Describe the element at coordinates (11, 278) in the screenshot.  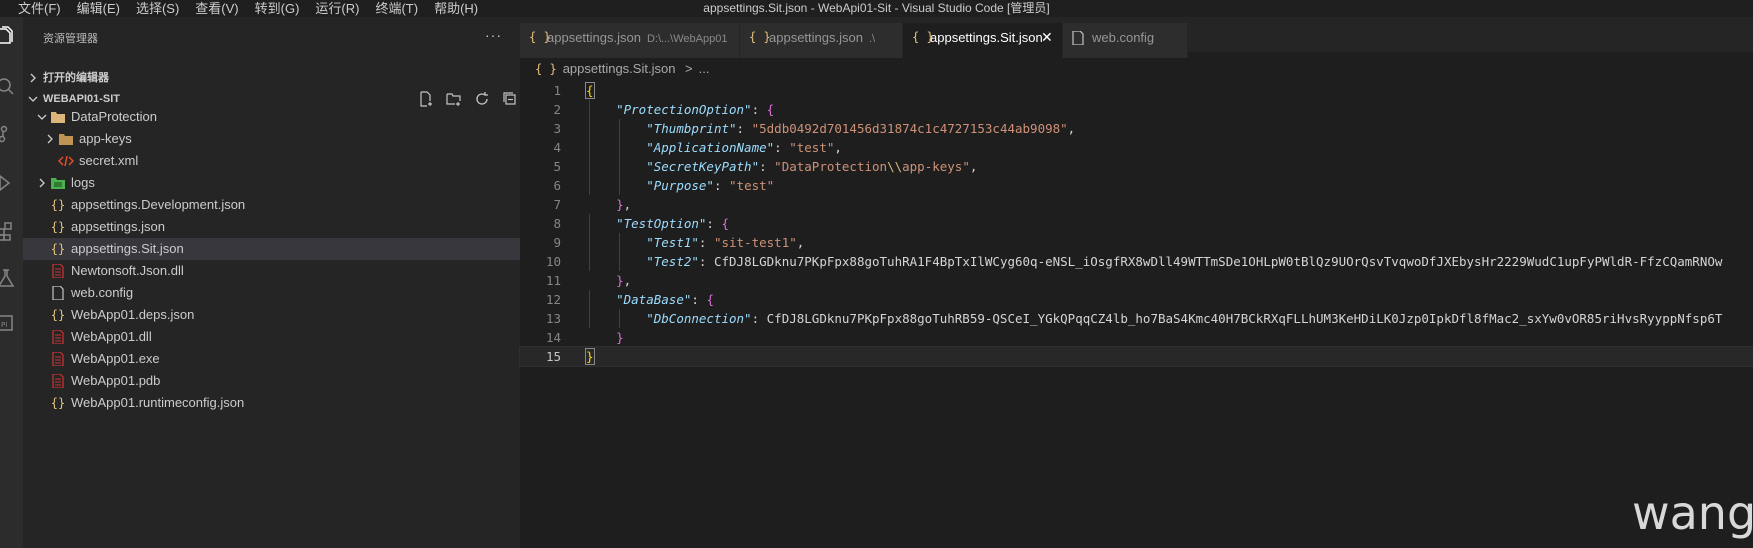
I see `test-flask-icon` at that location.